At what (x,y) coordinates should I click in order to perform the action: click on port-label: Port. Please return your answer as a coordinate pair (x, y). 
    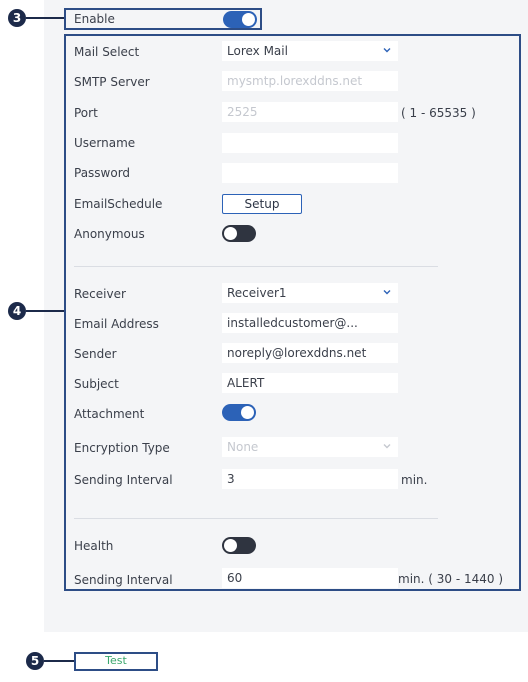
    Looking at the image, I should click on (86, 113).